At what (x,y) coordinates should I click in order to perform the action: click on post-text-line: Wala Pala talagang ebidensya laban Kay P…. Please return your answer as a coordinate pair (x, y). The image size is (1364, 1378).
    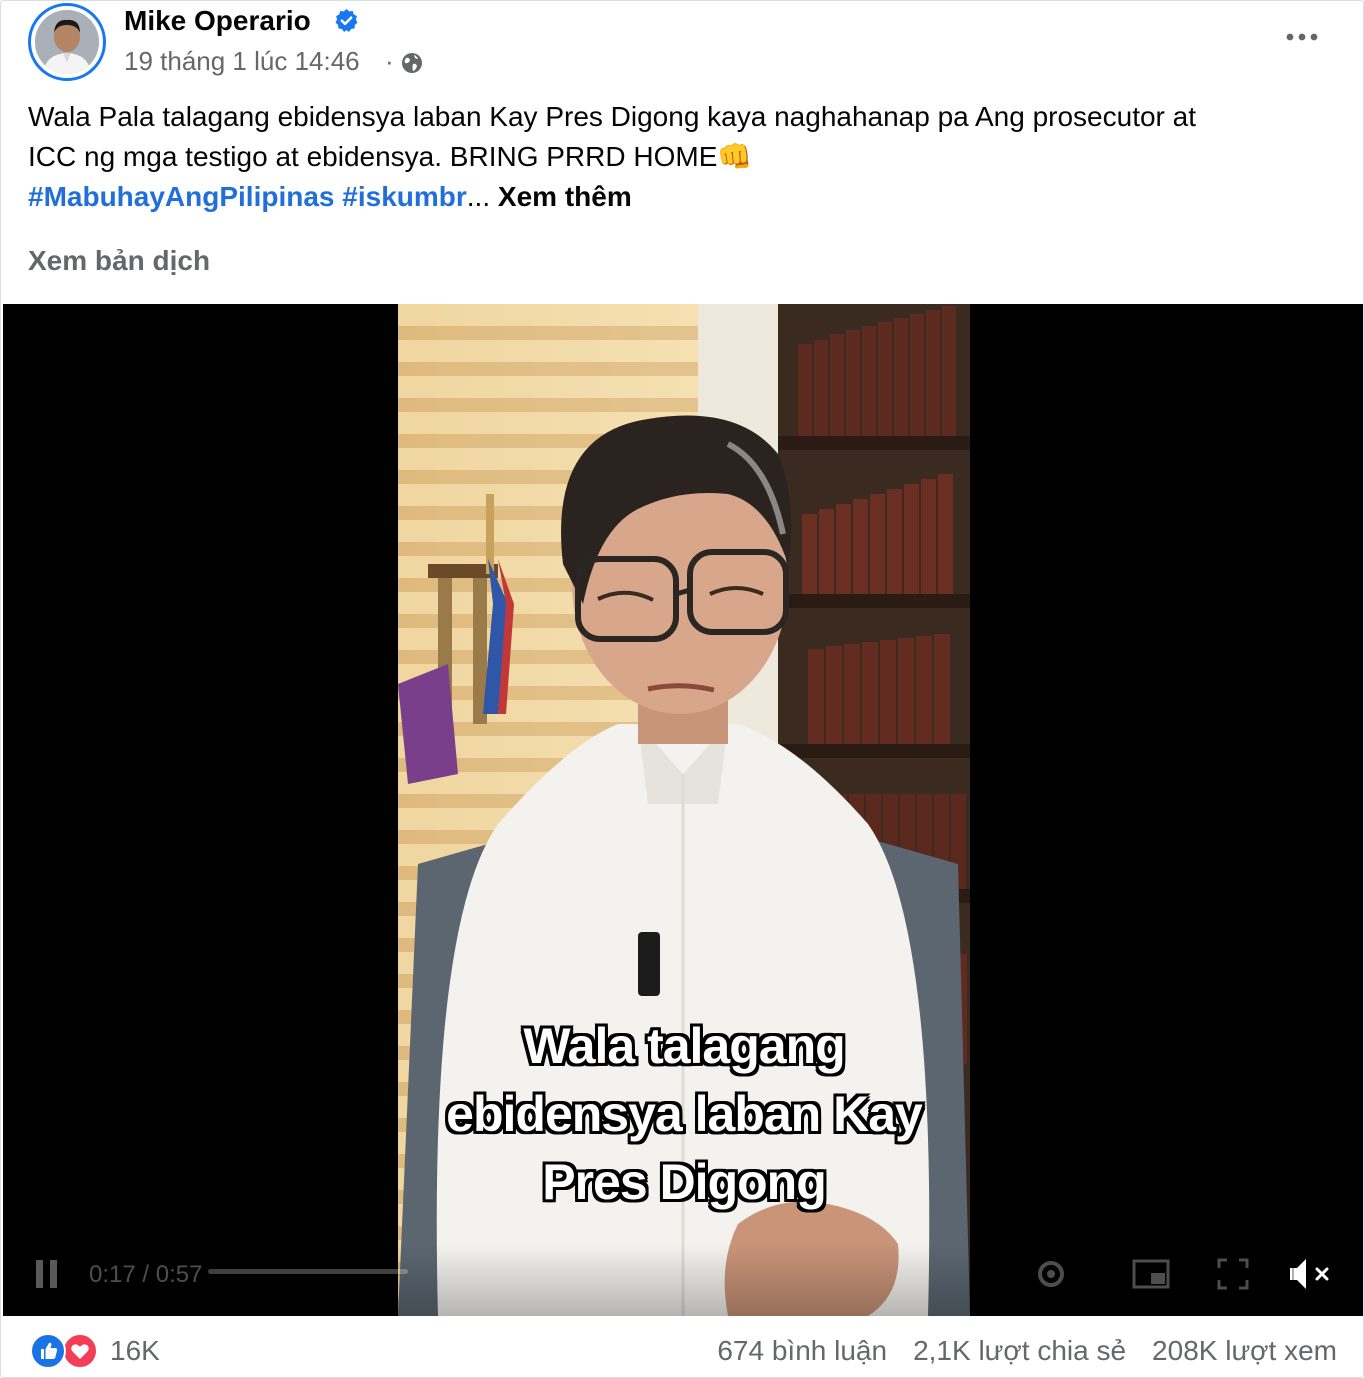
    Looking at the image, I should click on (612, 116).